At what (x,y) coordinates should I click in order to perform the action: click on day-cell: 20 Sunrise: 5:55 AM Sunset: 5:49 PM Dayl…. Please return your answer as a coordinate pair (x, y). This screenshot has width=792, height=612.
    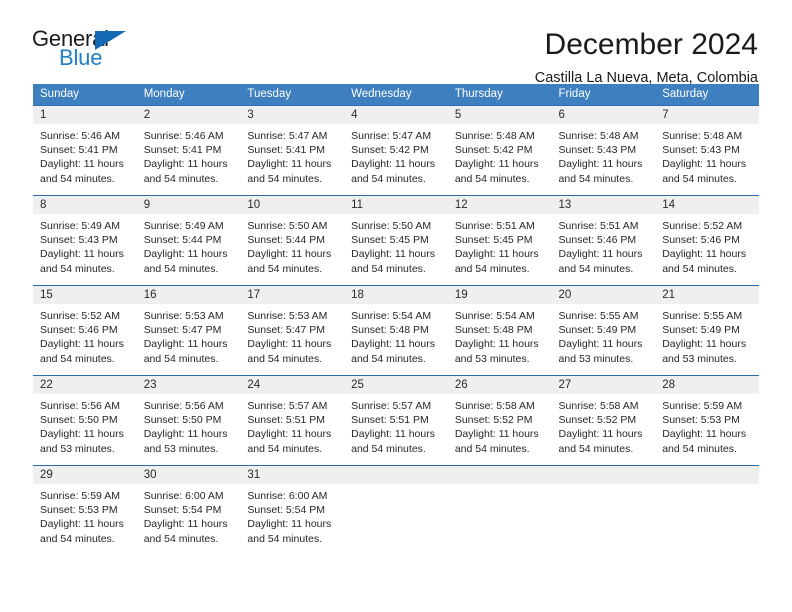
    Looking at the image, I should click on (603, 330).